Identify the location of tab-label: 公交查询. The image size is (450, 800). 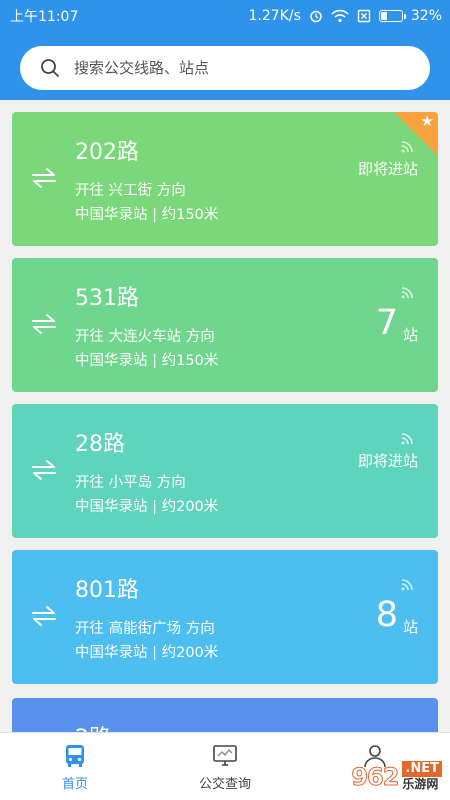
(224, 784).